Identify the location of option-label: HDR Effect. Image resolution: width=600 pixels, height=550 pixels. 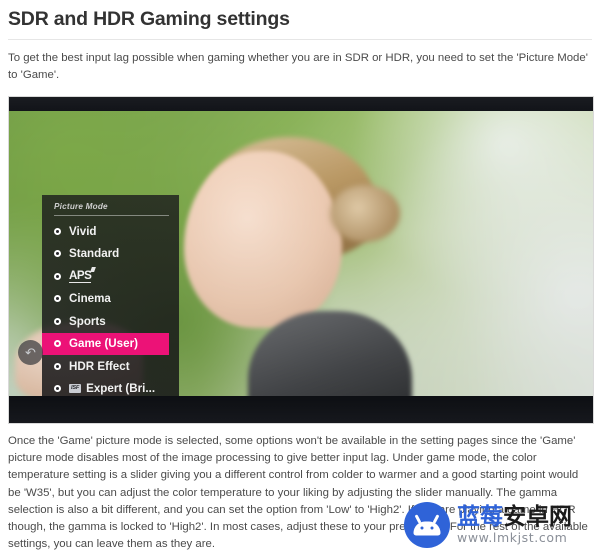
(99, 366).